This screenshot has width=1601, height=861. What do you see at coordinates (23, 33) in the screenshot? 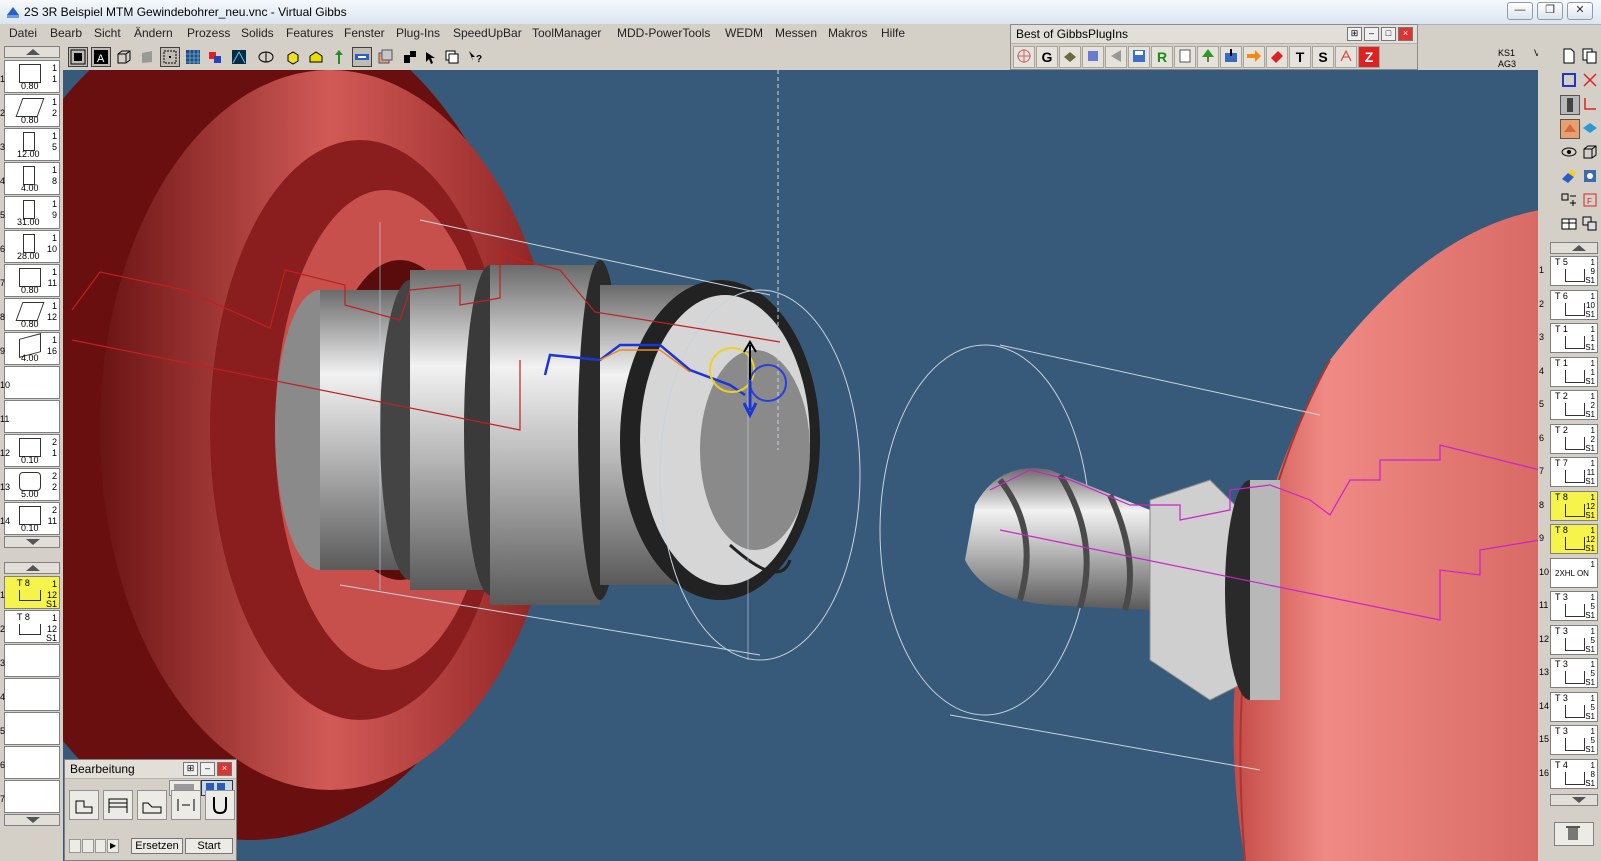
I see `menu-datei: Datei` at bounding box center [23, 33].